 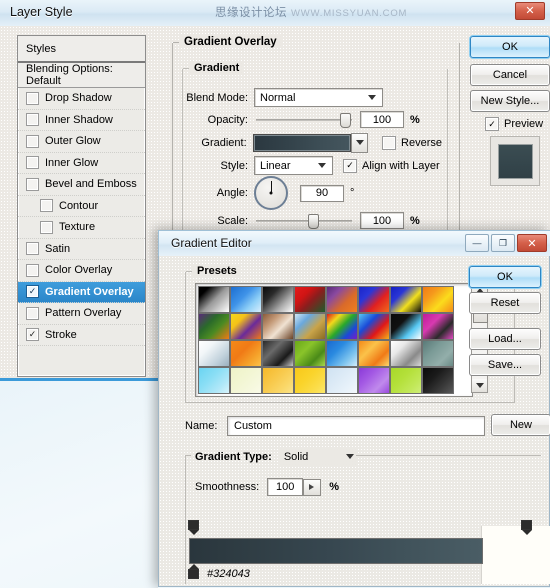 I want to click on maximize-icon: ❐, so click(x=503, y=243).